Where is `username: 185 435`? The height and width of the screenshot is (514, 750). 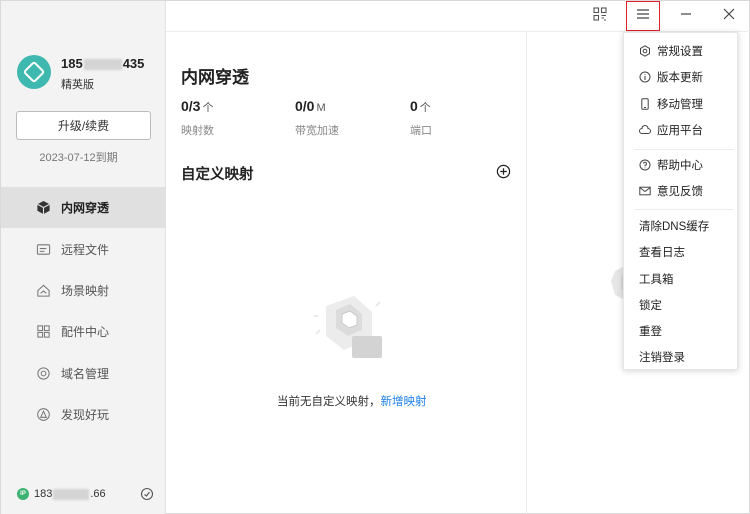 username: 185 435 is located at coordinates (103, 63).